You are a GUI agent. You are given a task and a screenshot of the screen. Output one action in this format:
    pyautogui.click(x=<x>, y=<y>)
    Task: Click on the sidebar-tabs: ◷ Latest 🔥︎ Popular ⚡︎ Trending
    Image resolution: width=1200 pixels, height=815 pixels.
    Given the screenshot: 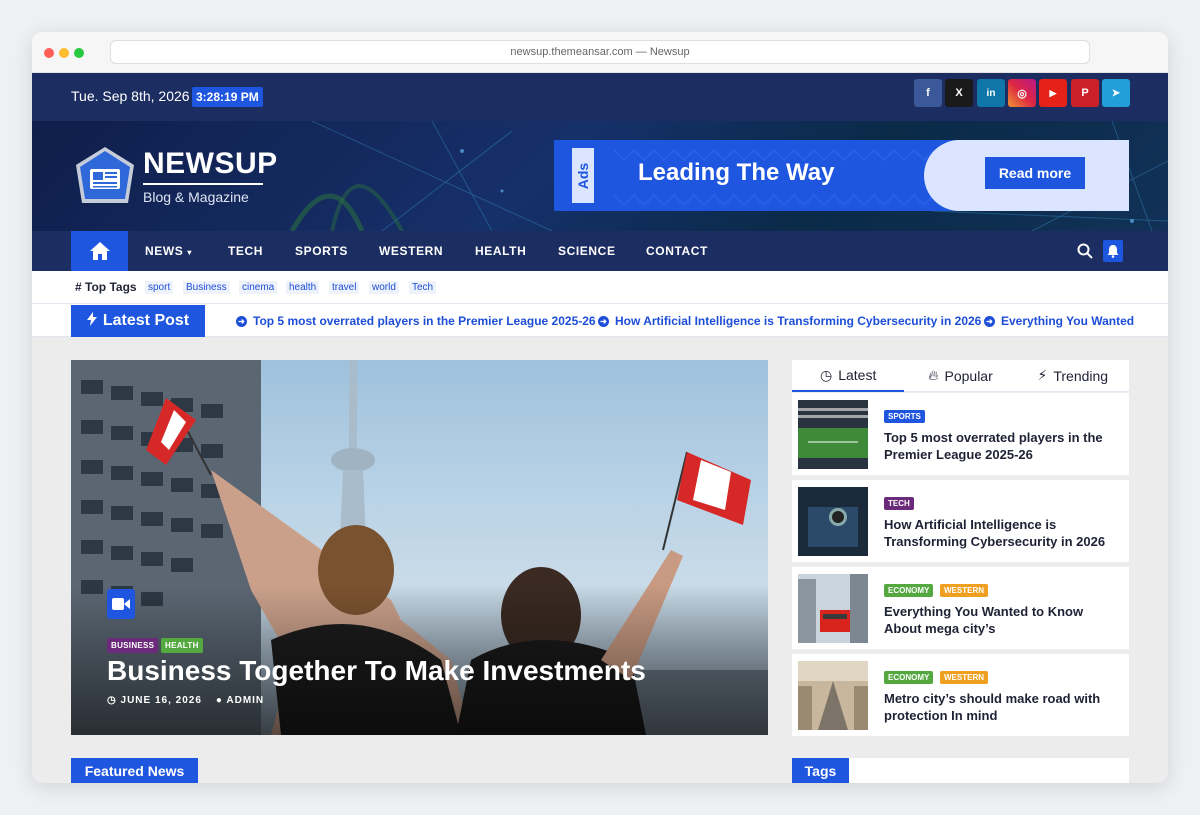 What is the action you would take?
    pyautogui.click(x=960, y=376)
    